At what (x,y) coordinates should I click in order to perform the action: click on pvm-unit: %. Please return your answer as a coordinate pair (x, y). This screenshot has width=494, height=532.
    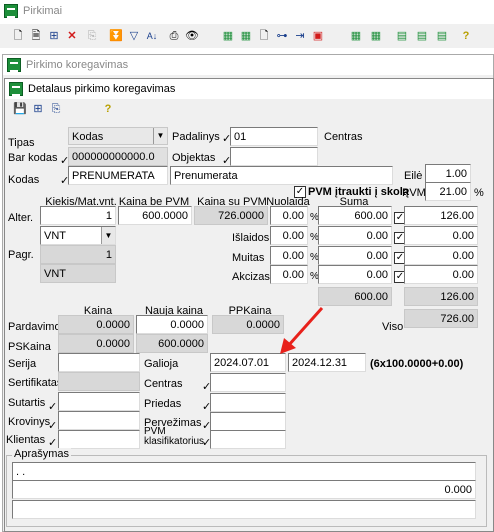
    Looking at the image, I should click on (479, 193).